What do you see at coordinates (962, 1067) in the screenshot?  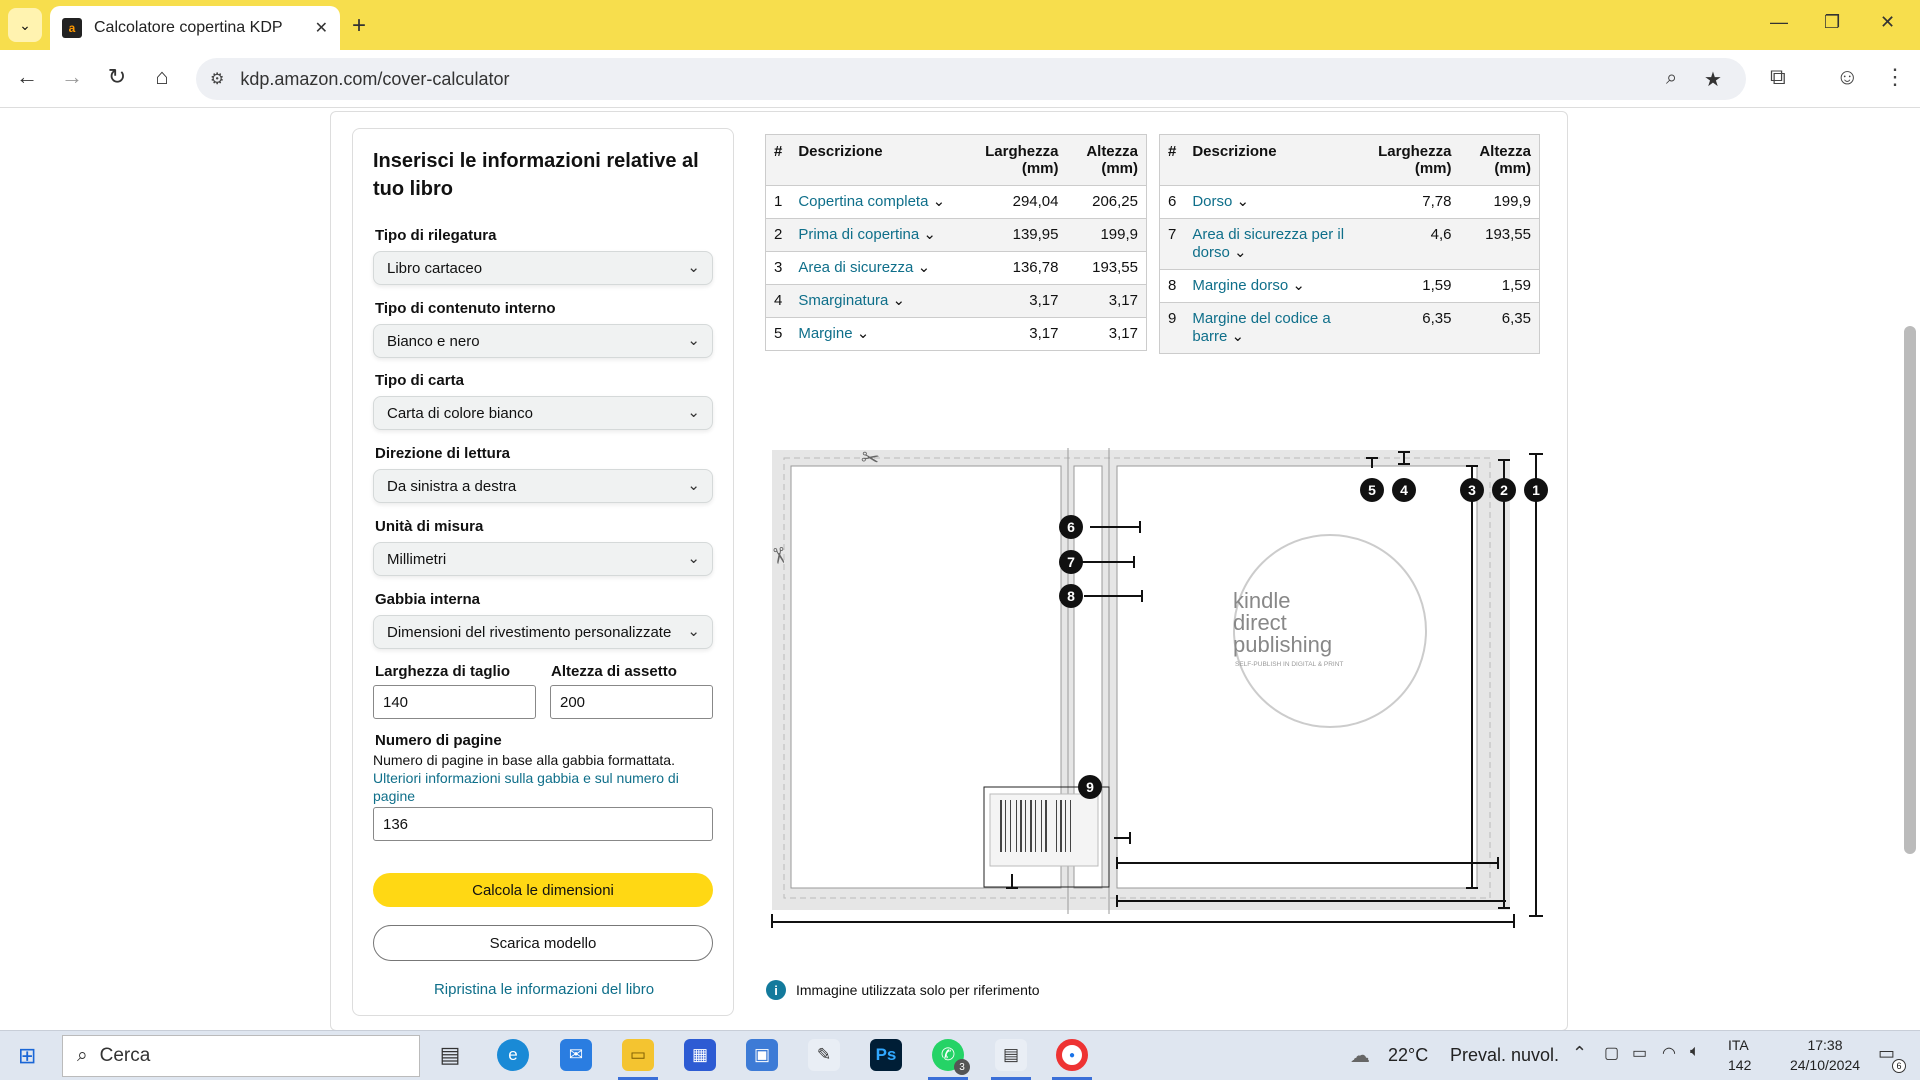 I see `whatsapp-badge: 3` at bounding box center [962, 1067].